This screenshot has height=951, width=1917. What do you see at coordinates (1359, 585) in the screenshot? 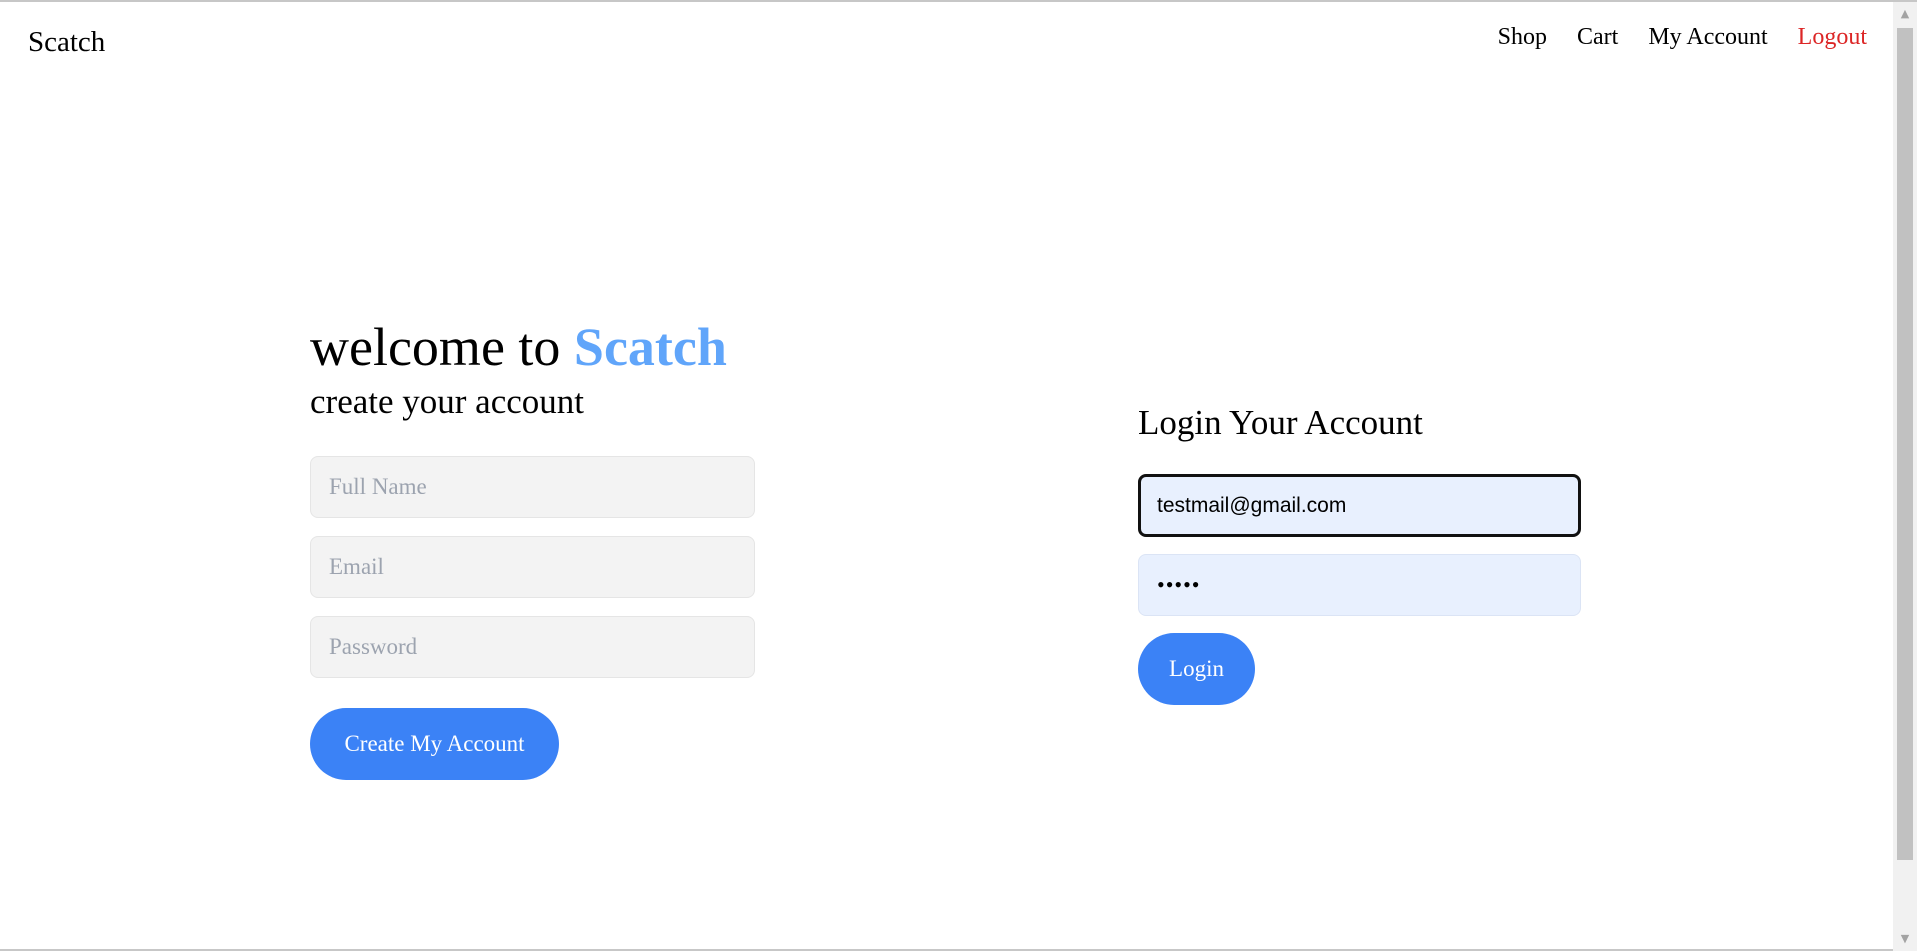
I see `login-password-input` at bounding box center [1359, 585].